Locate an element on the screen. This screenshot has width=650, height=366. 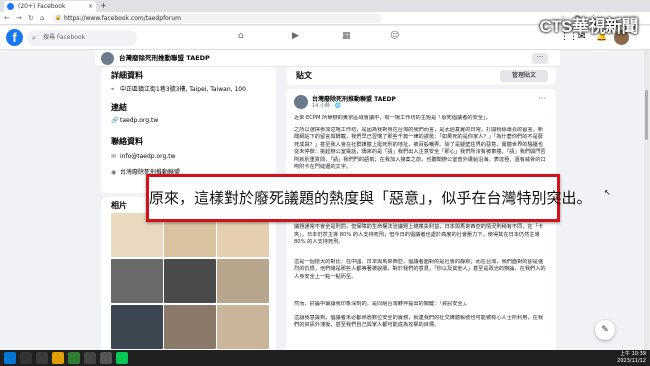
links-heading: 連結 is located at coordinates (119, 107).